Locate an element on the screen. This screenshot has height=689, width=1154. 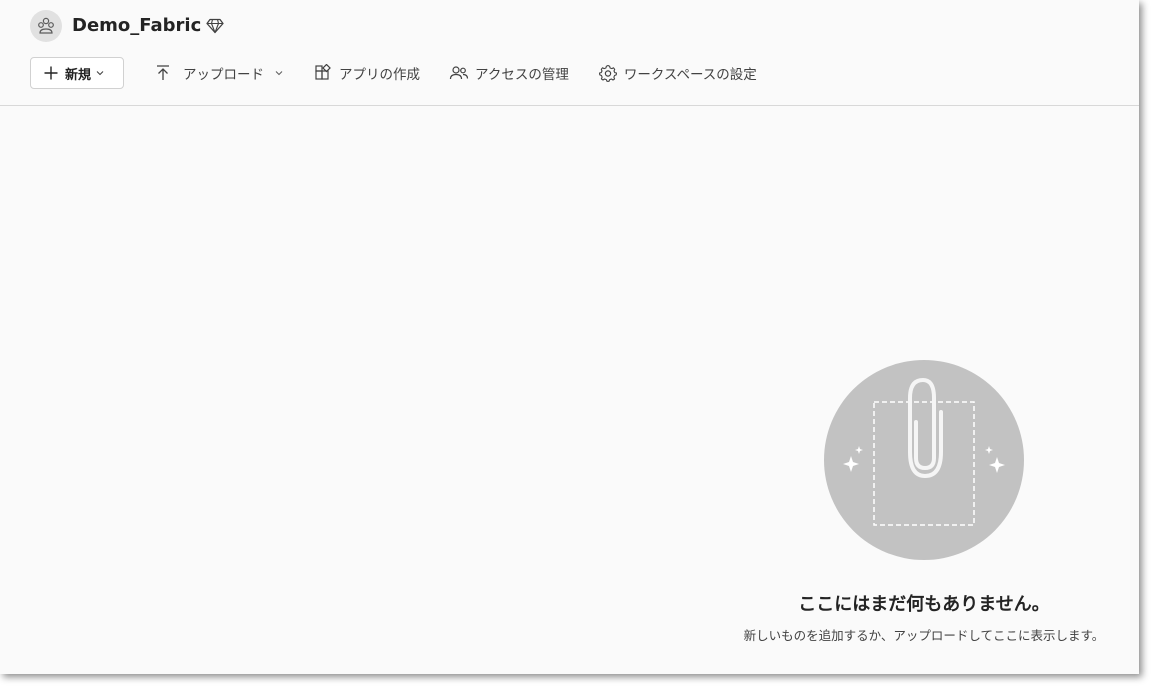
workspace-title: Demo_Fabric is located at coordinates (137, 25).